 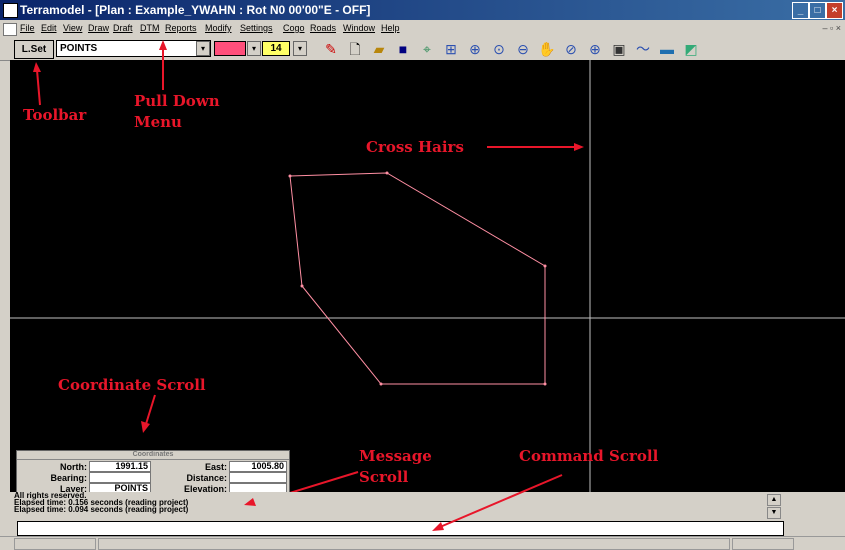 What do you see at coordinates (395, 456) in the screenshot?
I see `annotation-message: Message` at bounding box center [395, 456].